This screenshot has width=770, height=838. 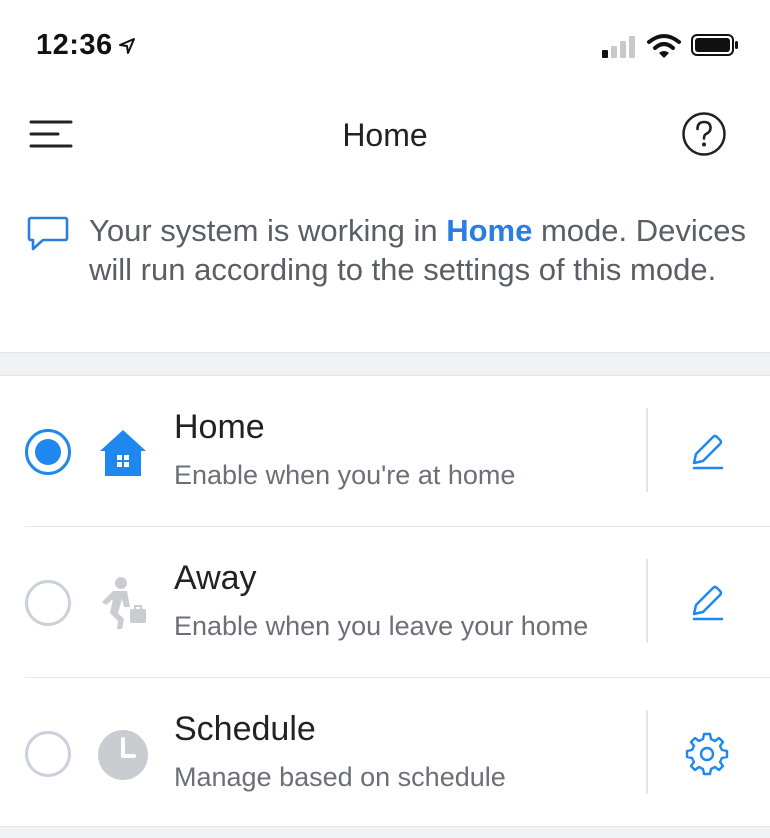 What do you see at coordinates (215, 578) in the screenshot?
I see `mode-name-away: Away` at bounding box center [215, 578].